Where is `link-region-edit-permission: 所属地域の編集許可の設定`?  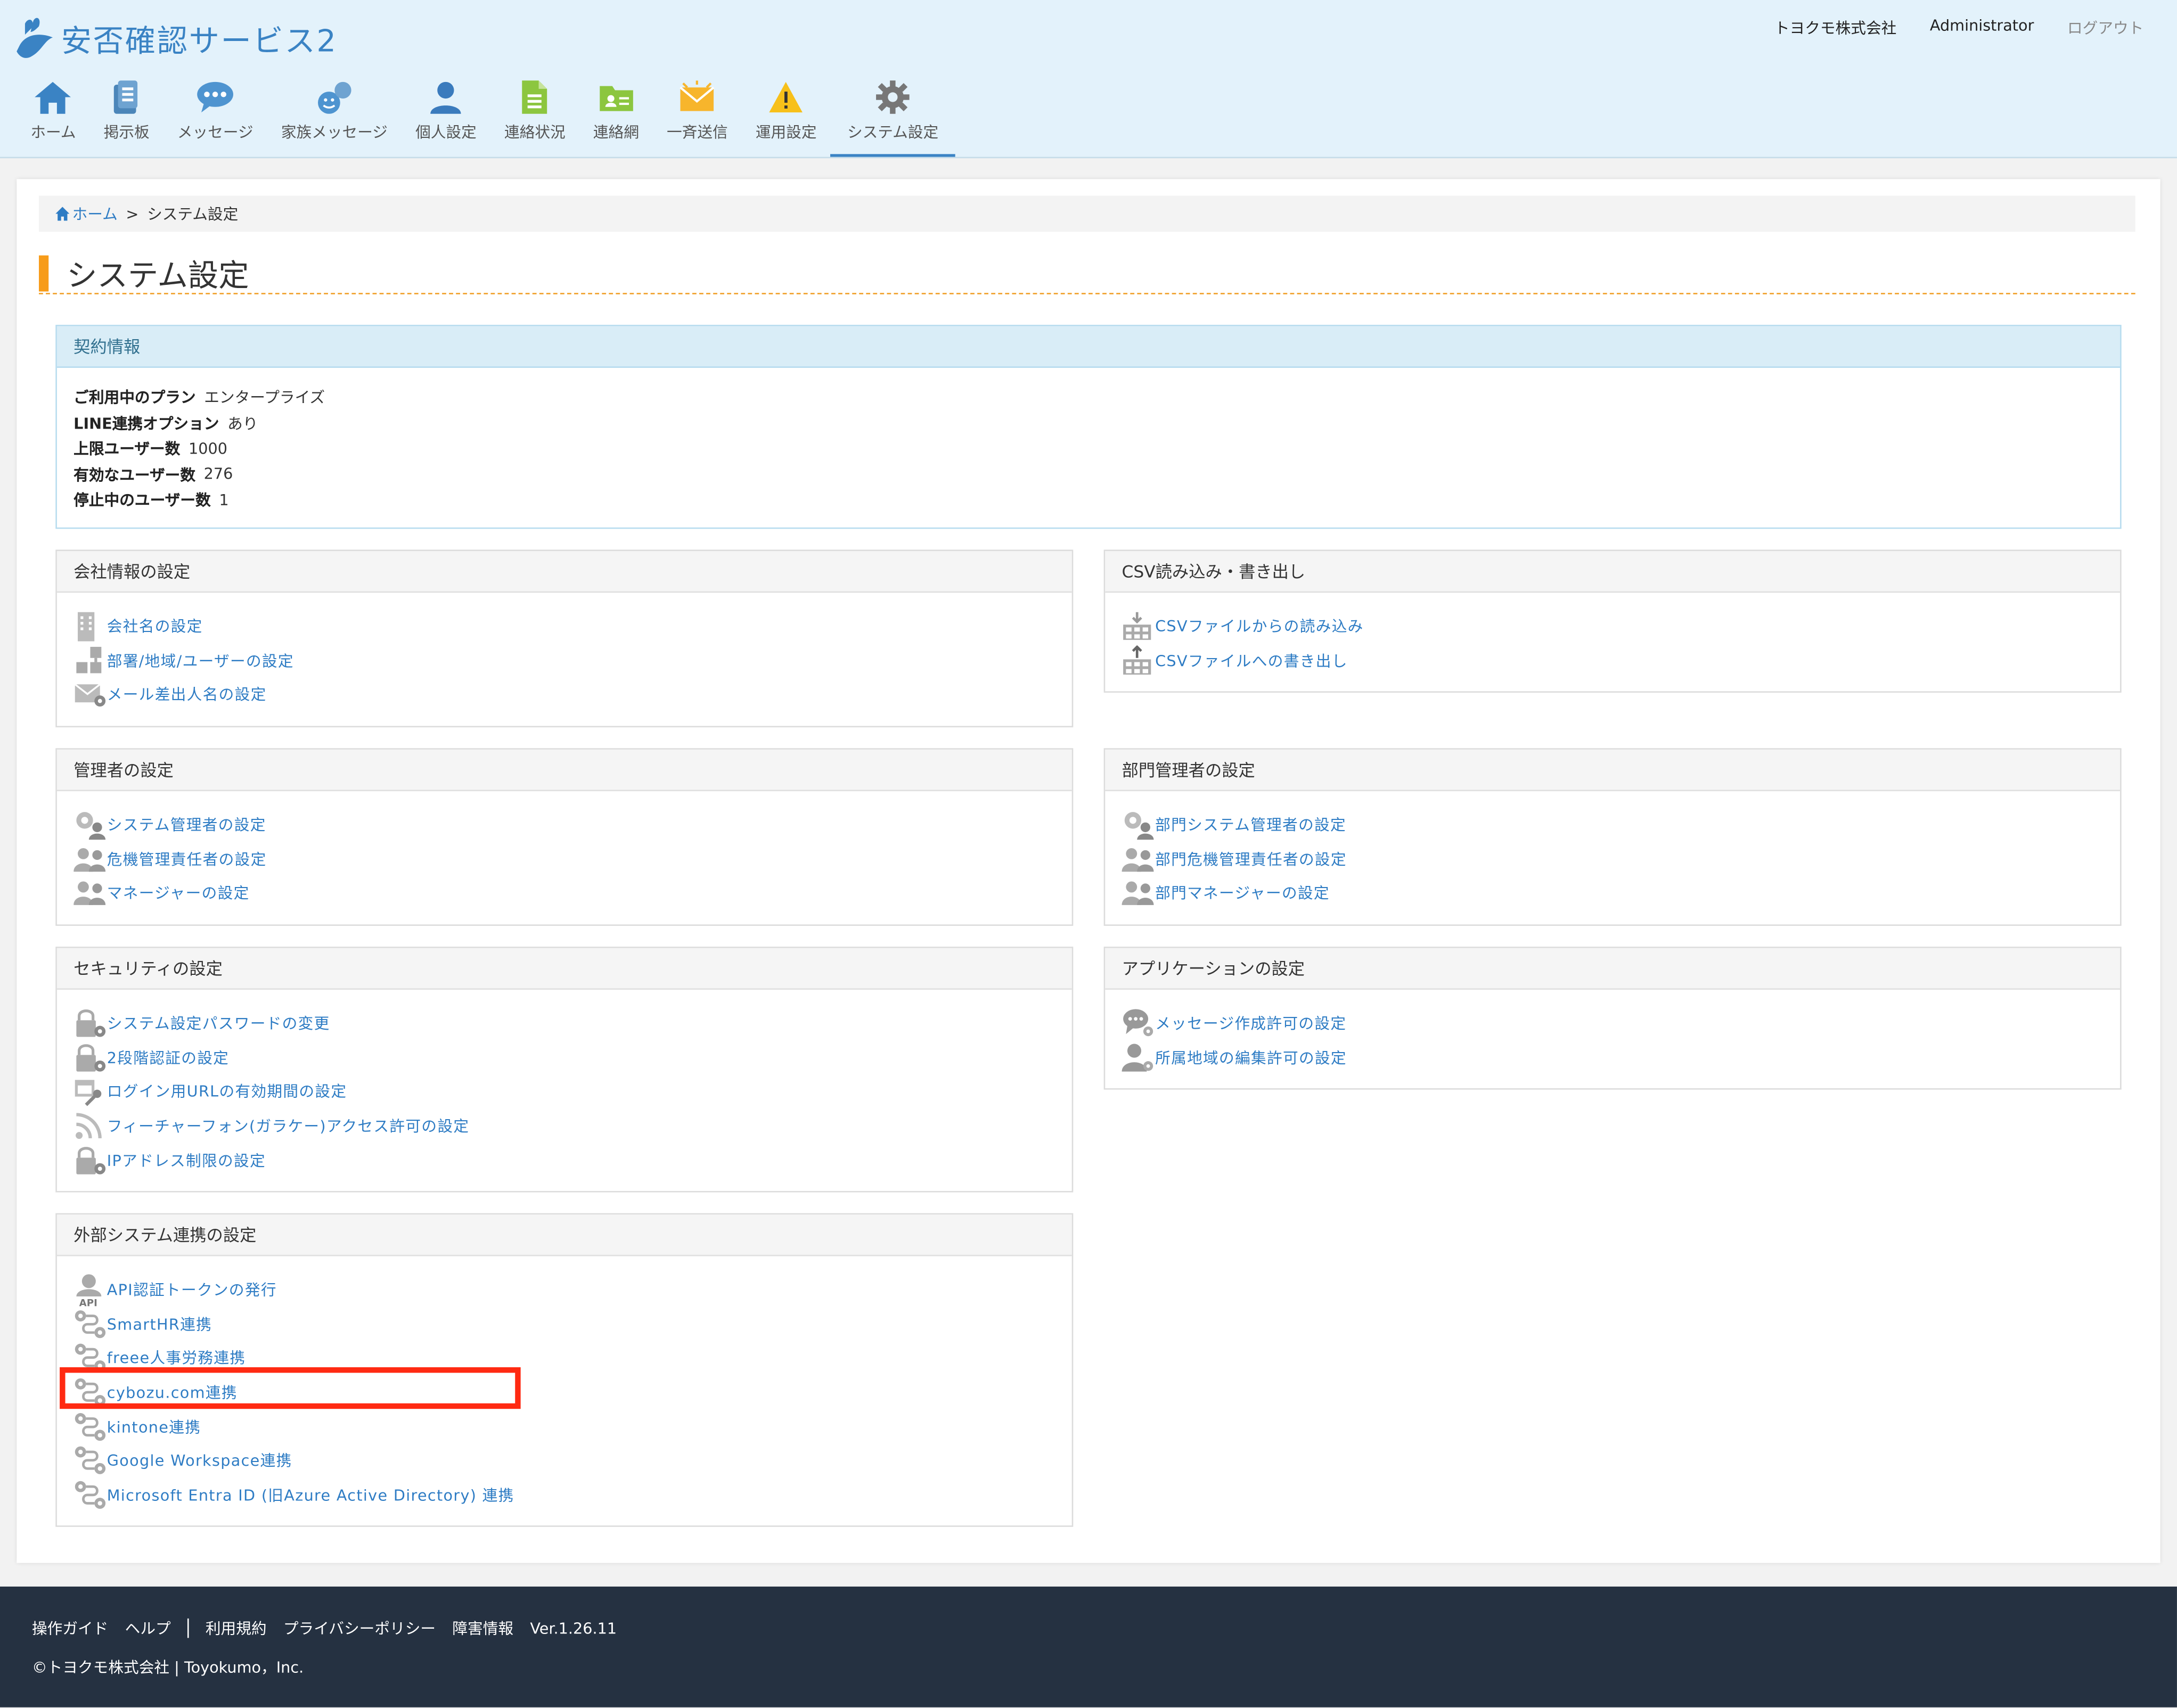 link-region-edit-permission: 所属地域の編集許可の設定 is located at coordinates (1621, 1057).